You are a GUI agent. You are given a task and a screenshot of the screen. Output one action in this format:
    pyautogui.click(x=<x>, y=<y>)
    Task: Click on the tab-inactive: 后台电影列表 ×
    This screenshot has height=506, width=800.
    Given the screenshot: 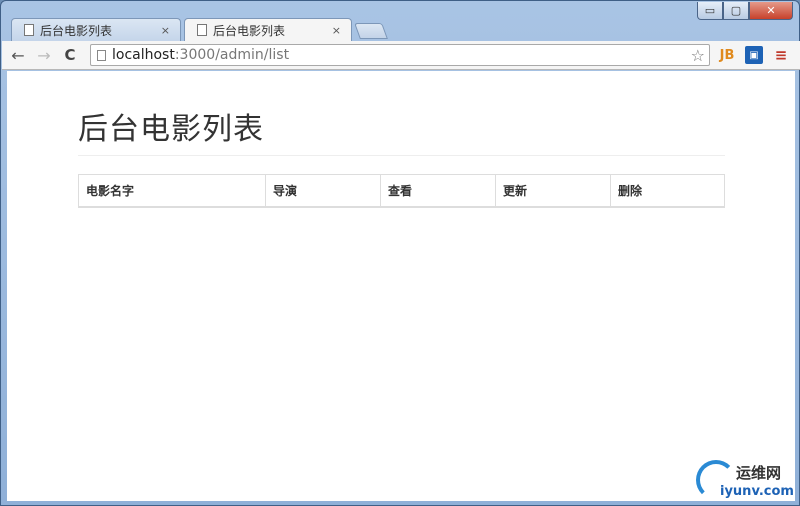 What is the action you would take?
    pyautogui.click(x=96, y=29)
    